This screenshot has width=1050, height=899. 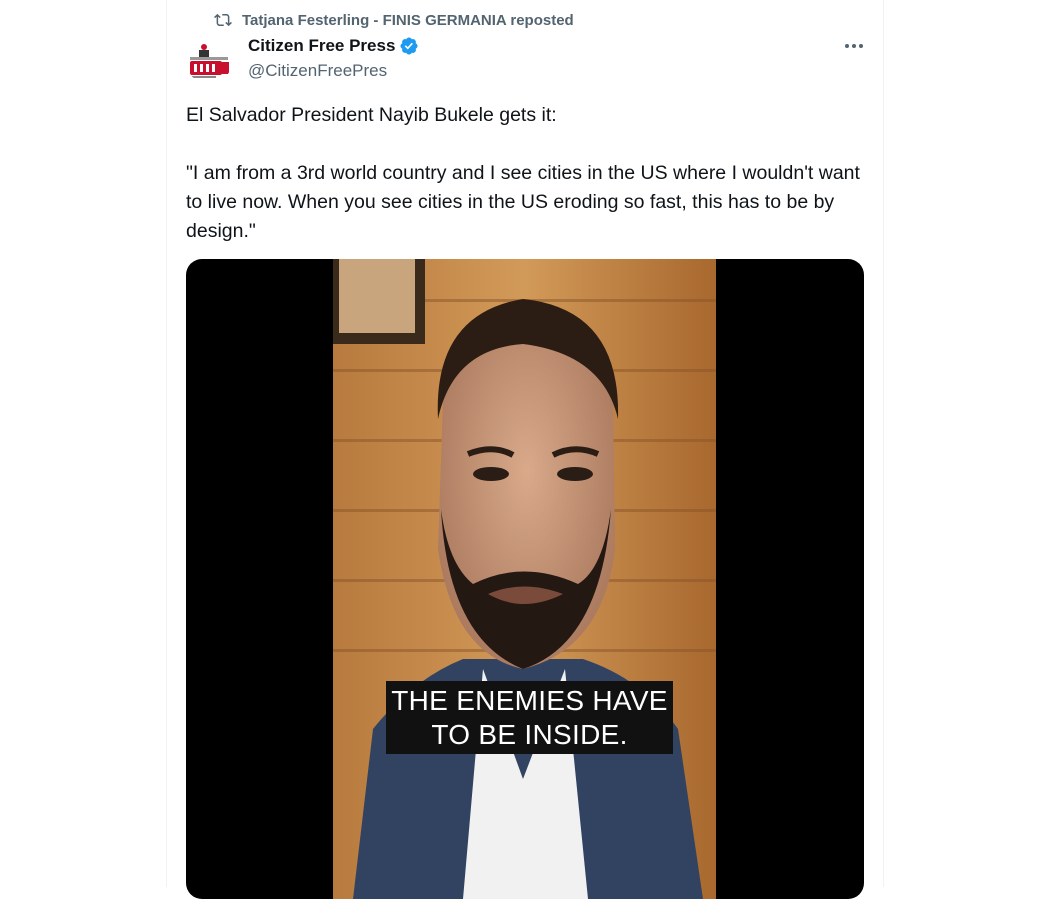 I want to click on caption-line-1: THE ENEMIES HAVE, so click(x=529, y=700).